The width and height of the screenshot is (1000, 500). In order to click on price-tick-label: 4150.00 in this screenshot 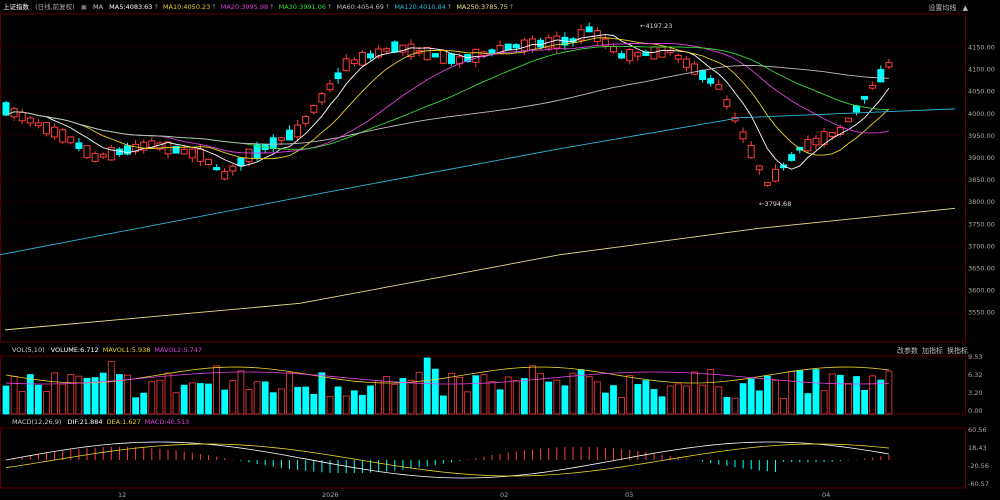, I will do `click(981, 48)`.